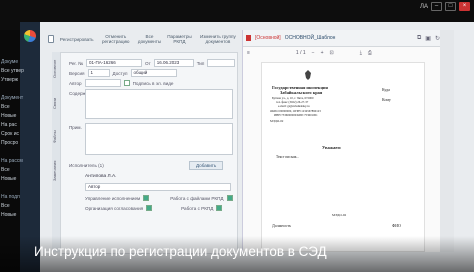 This screenshot has width=474, height=272. Describe the element at coordinates (277, 121) in the screenshot. I see `reg-stamp: МЭДО-02` at that location.